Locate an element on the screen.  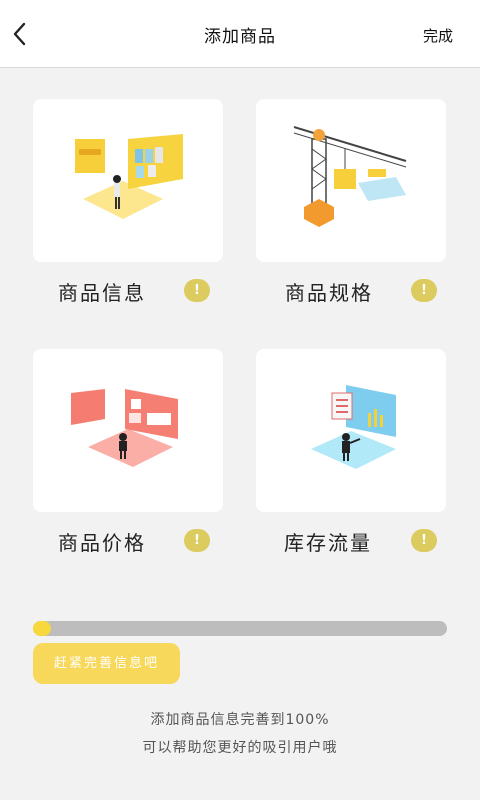
card-label-product-info: 商品信息 is located at coordinates (102, 293).